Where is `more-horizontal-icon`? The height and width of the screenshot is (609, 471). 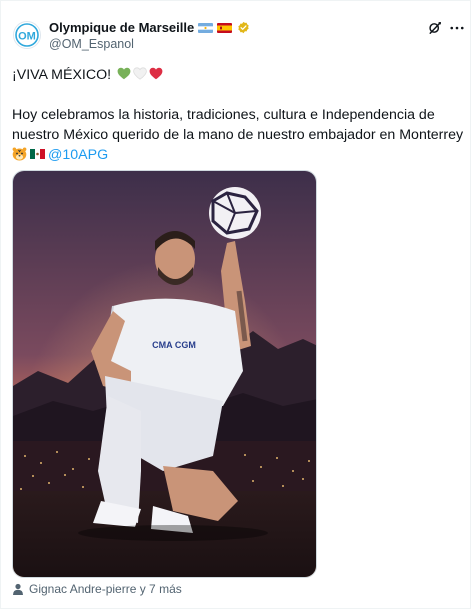
more-horizontal-icon is located at coordinates (457, 28).